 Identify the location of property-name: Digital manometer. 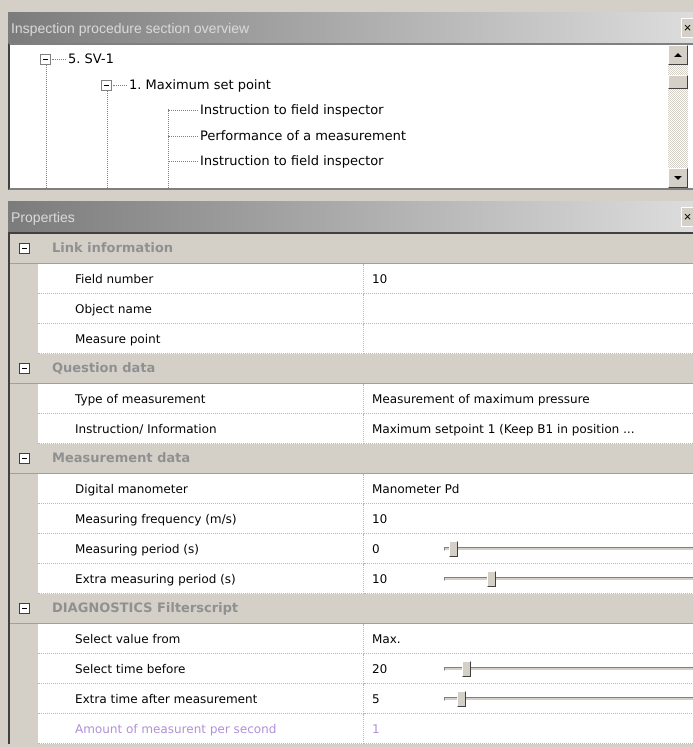
(201, 489).